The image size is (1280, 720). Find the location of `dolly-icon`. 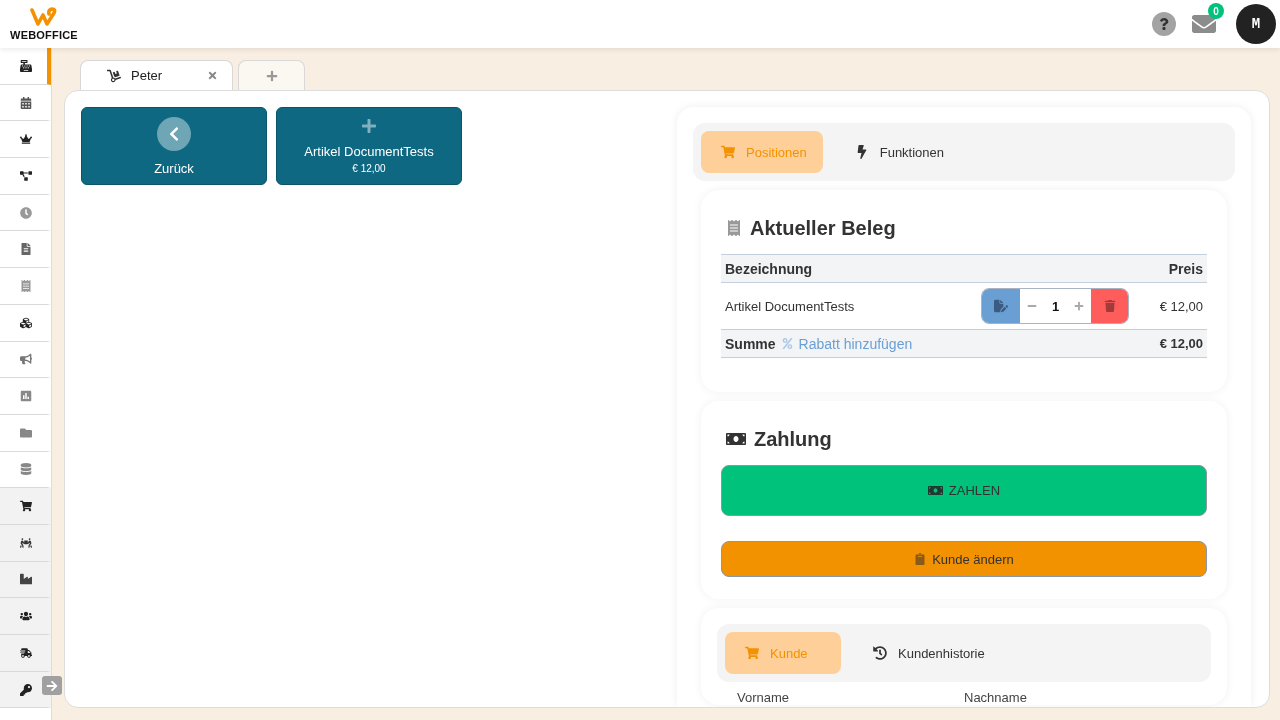

dolly-icon is located at coordinates (114, 75).